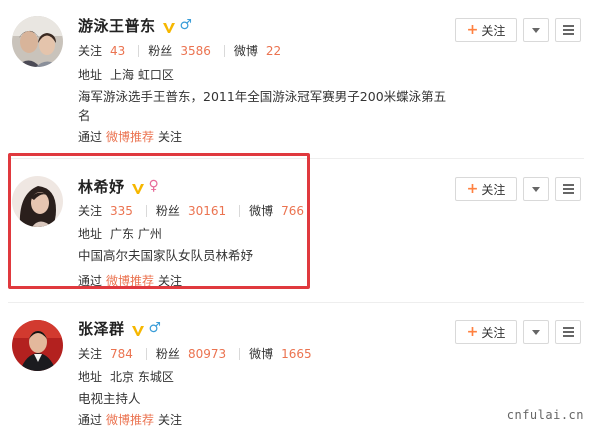  I want to click on stat-posts: 微博 766, so click(276, 210).